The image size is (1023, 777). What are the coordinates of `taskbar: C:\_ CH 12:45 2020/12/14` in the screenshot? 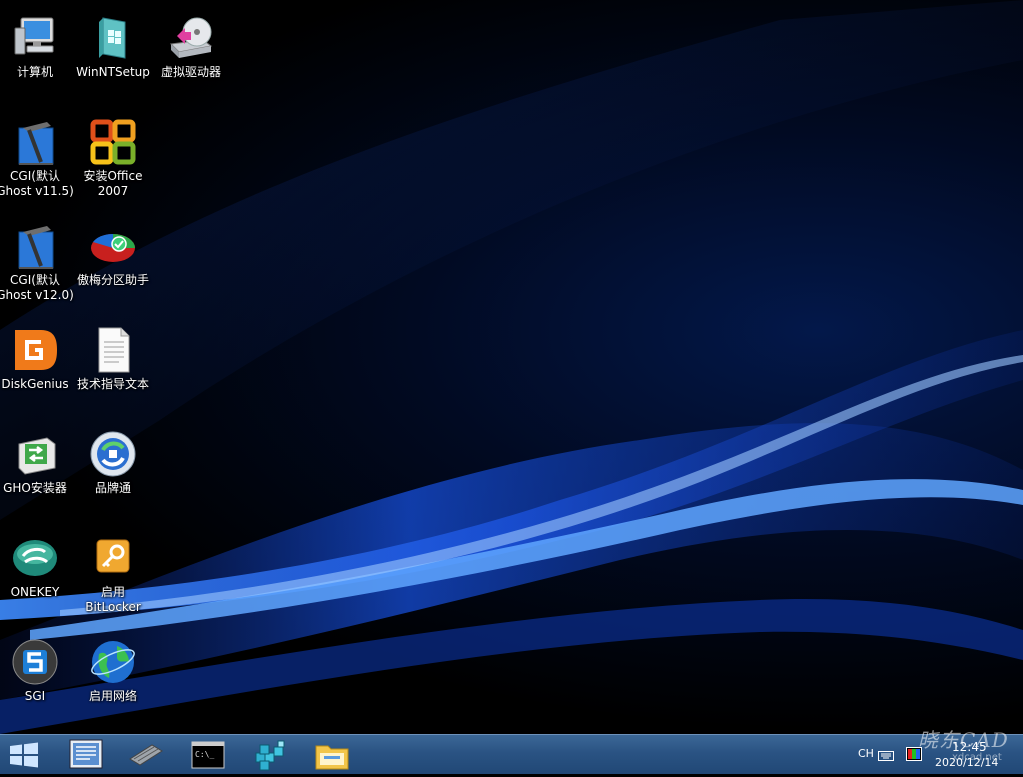 It's located at (511, 754).